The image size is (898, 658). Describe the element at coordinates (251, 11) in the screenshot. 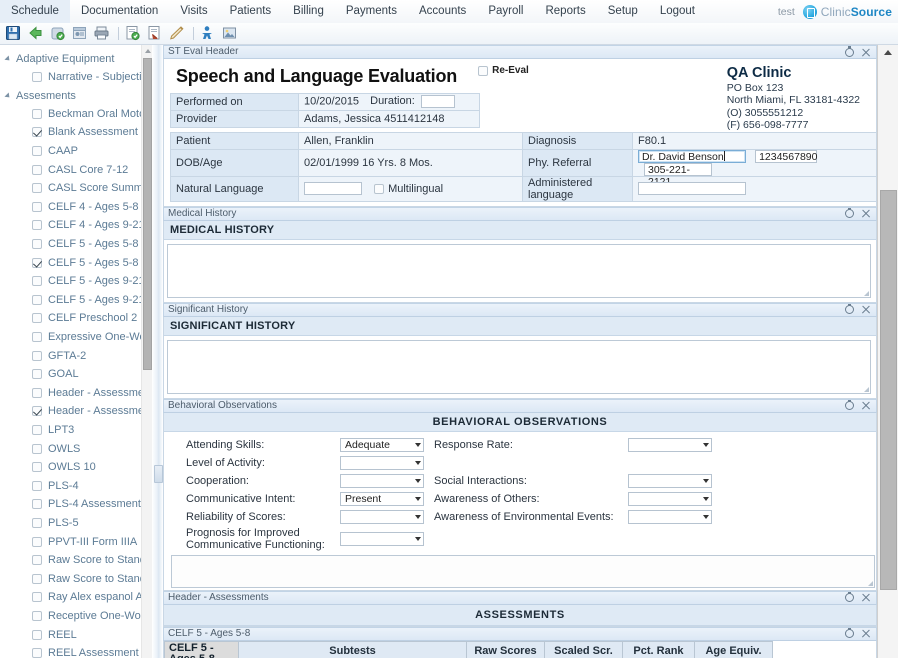

I see `menu-item-patients: Patients` at that location.